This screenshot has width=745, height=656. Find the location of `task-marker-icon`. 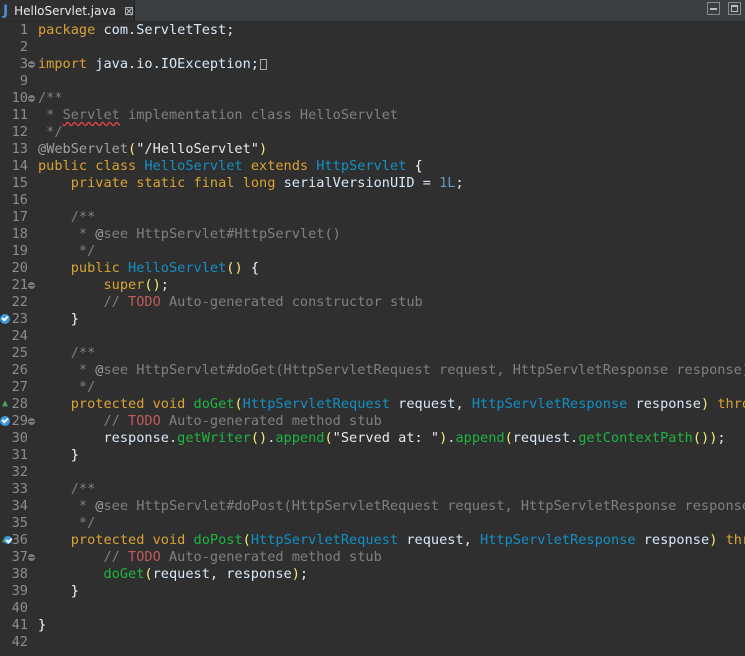

task-marker-icon is located at coordinates (5, 421).